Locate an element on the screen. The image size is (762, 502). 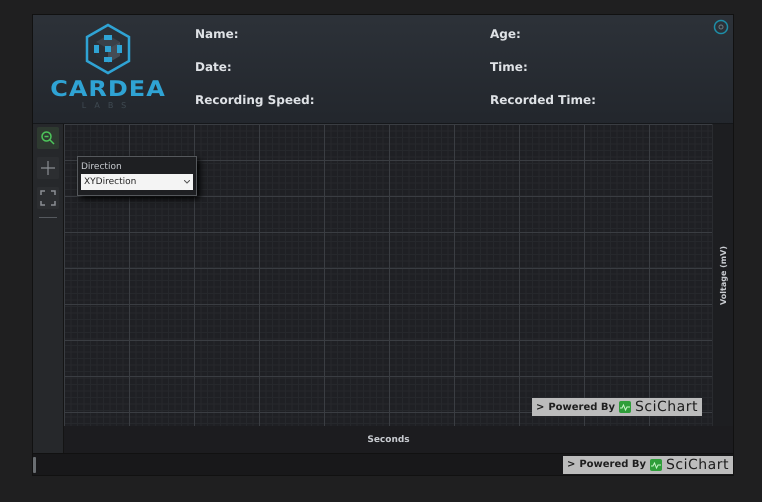
field-label: Recording Speed: is located at coordinates (255, 100).